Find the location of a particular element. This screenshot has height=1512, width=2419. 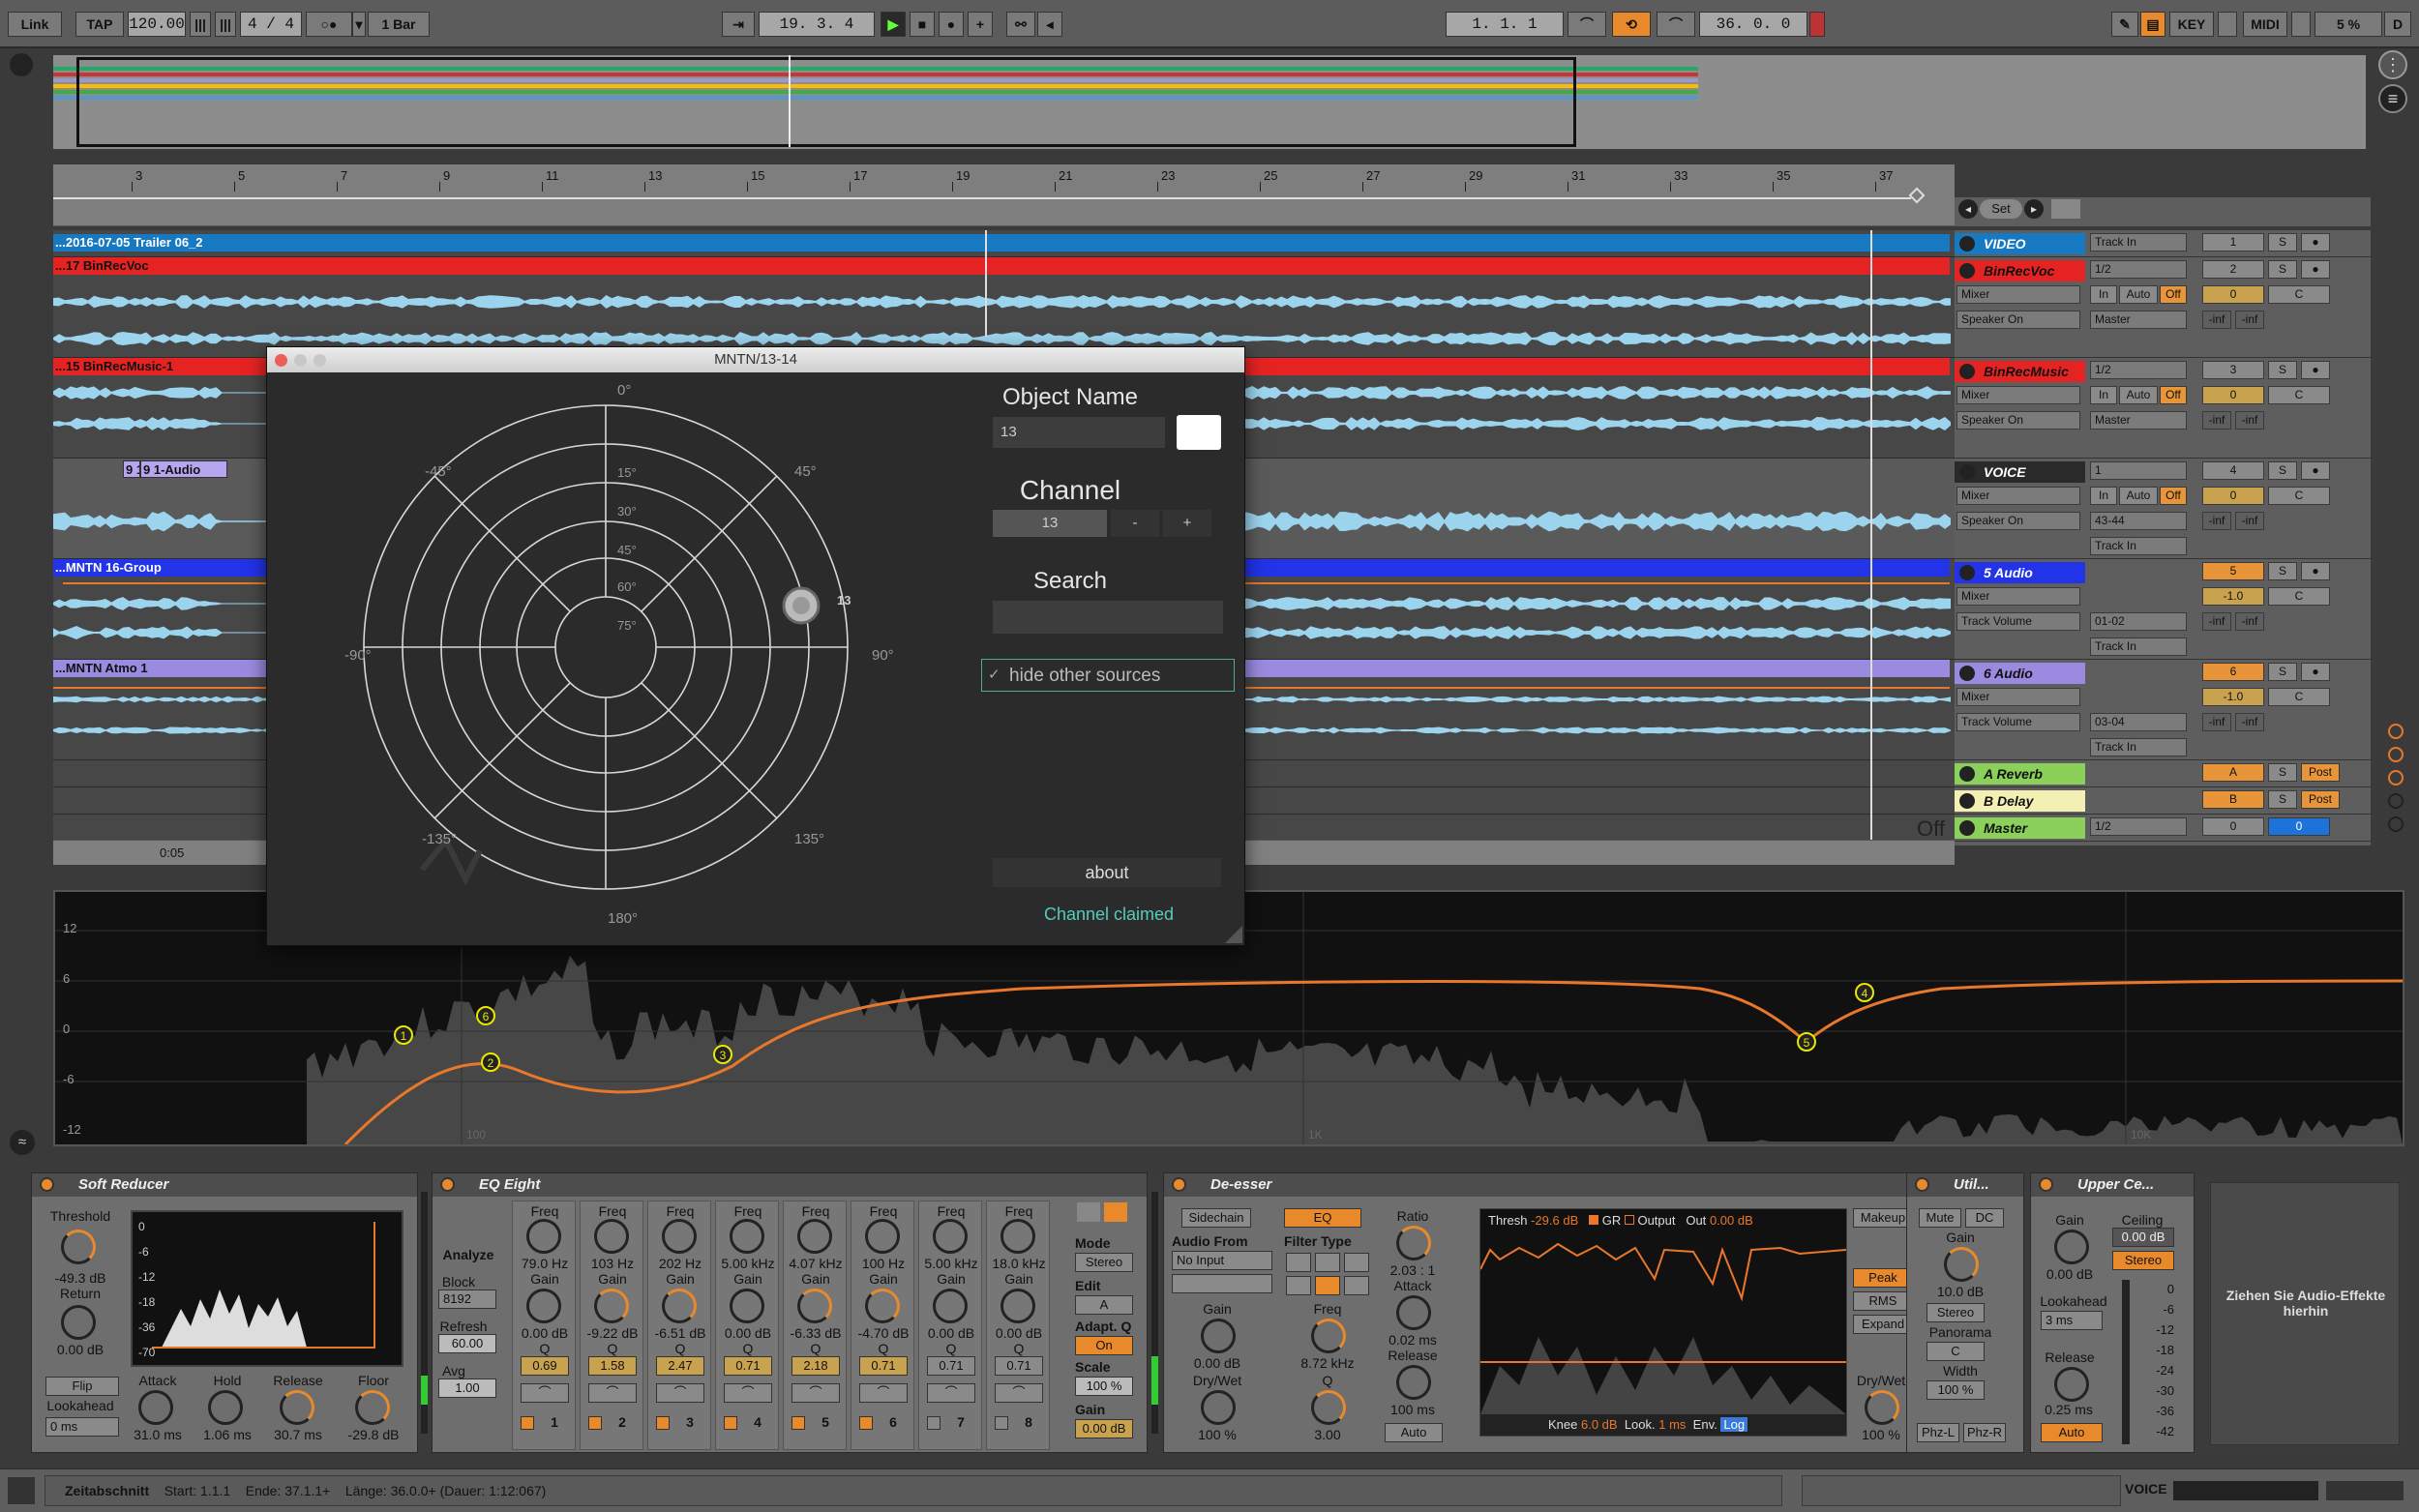

output-select: 03-04 is located at coordinates (2138, 722).